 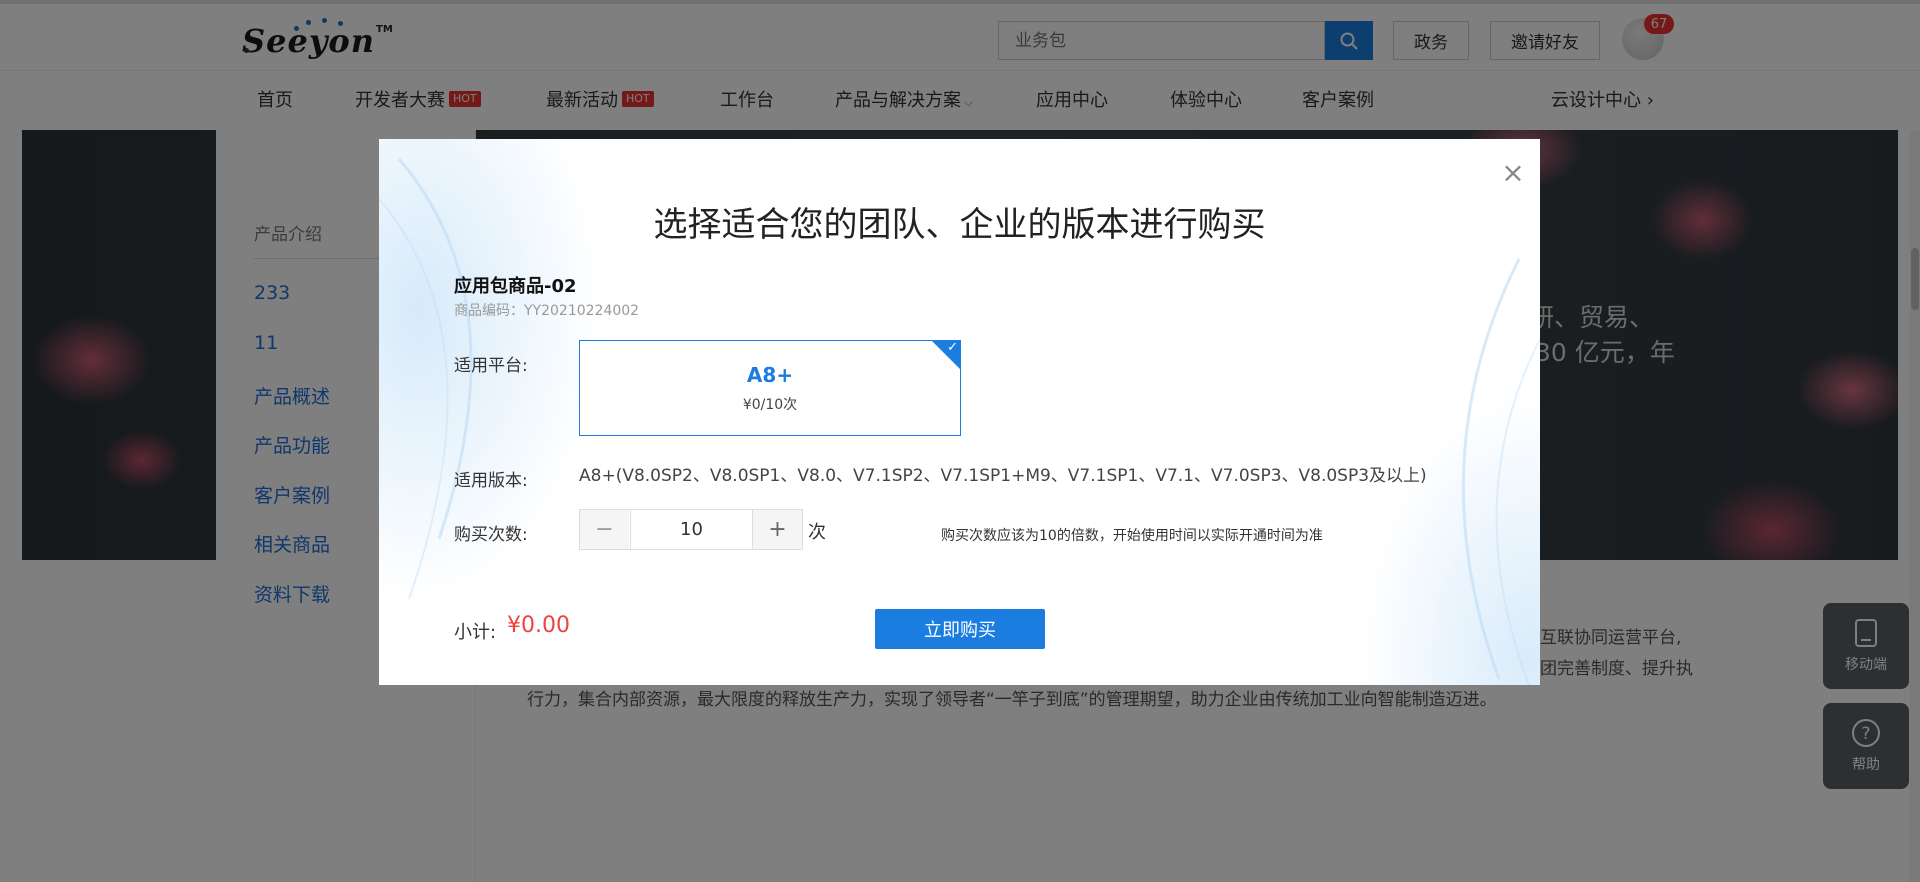 What do you see at coordinates (491, 481) in the screenshot?
I see `version-label: 适用版本:` at bounding box center [491, 481].